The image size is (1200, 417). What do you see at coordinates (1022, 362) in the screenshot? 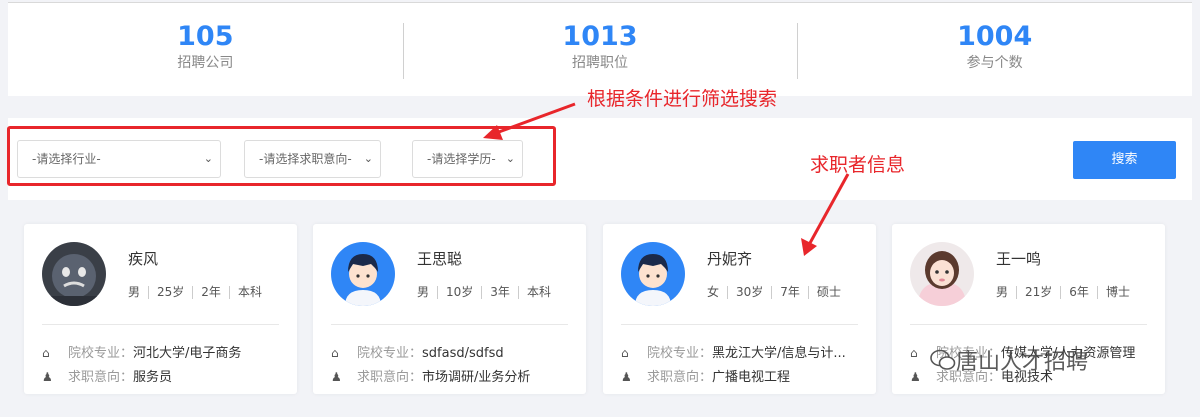
I see `watermark-text: 唐山人才招聘` at bounding box center [1022, 362].